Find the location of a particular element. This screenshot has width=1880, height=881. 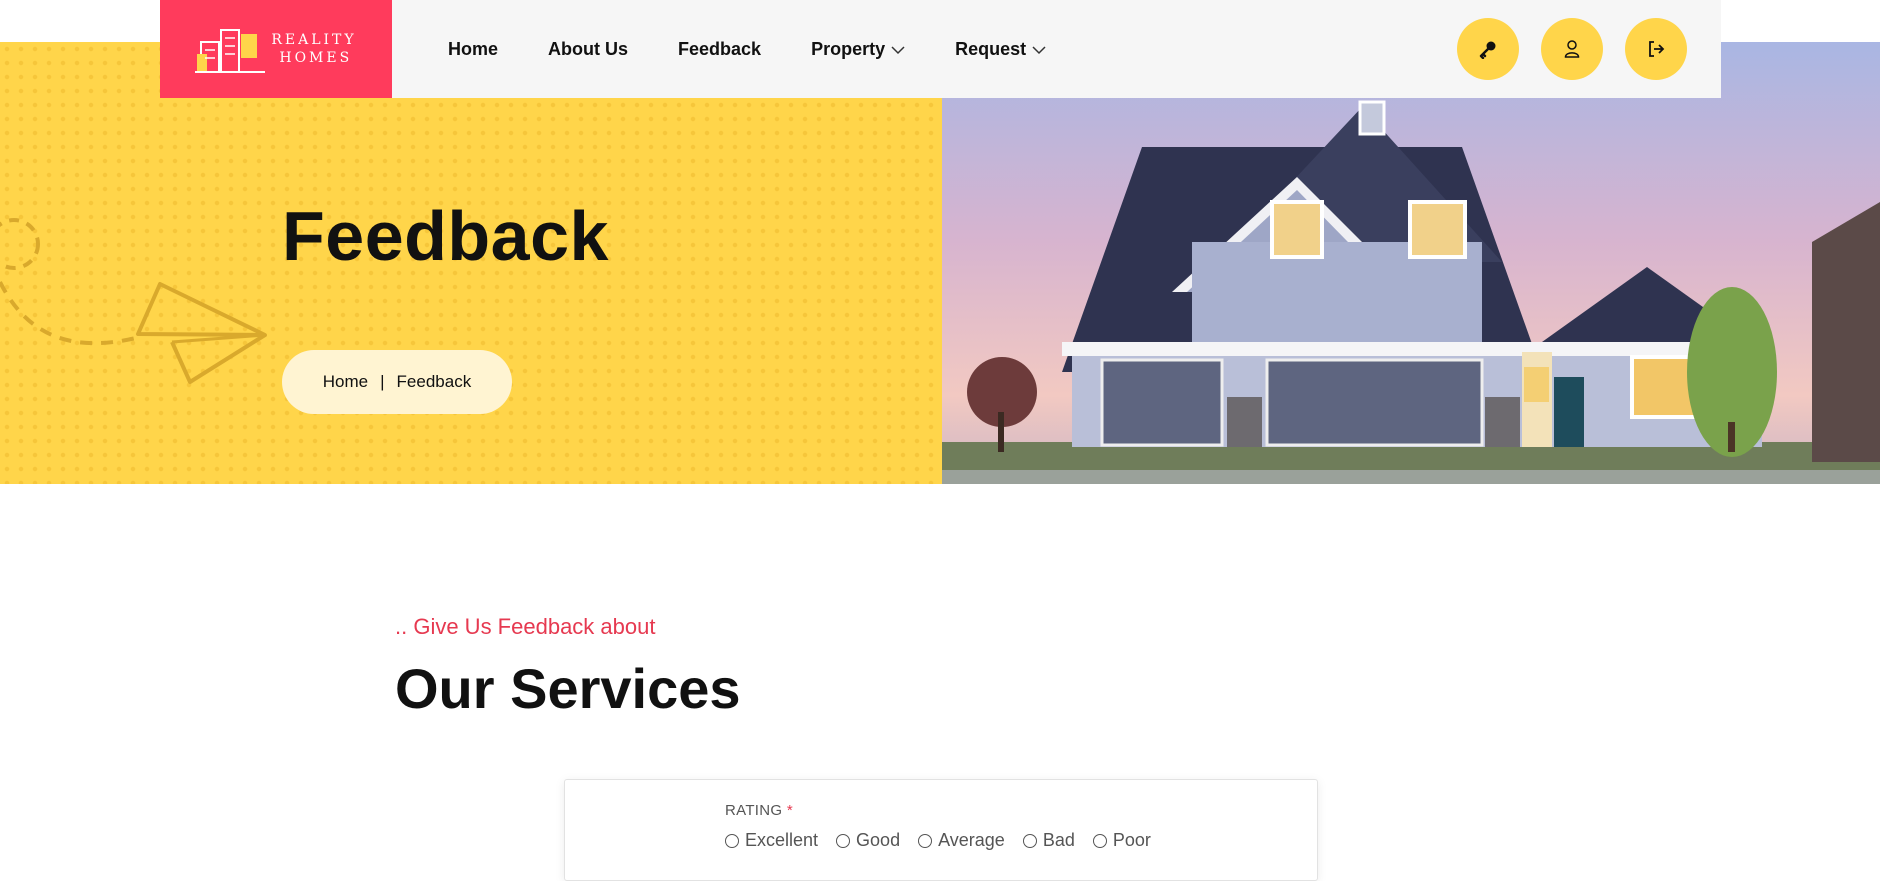

nav-property: Property is located at coordinates (858, 49).